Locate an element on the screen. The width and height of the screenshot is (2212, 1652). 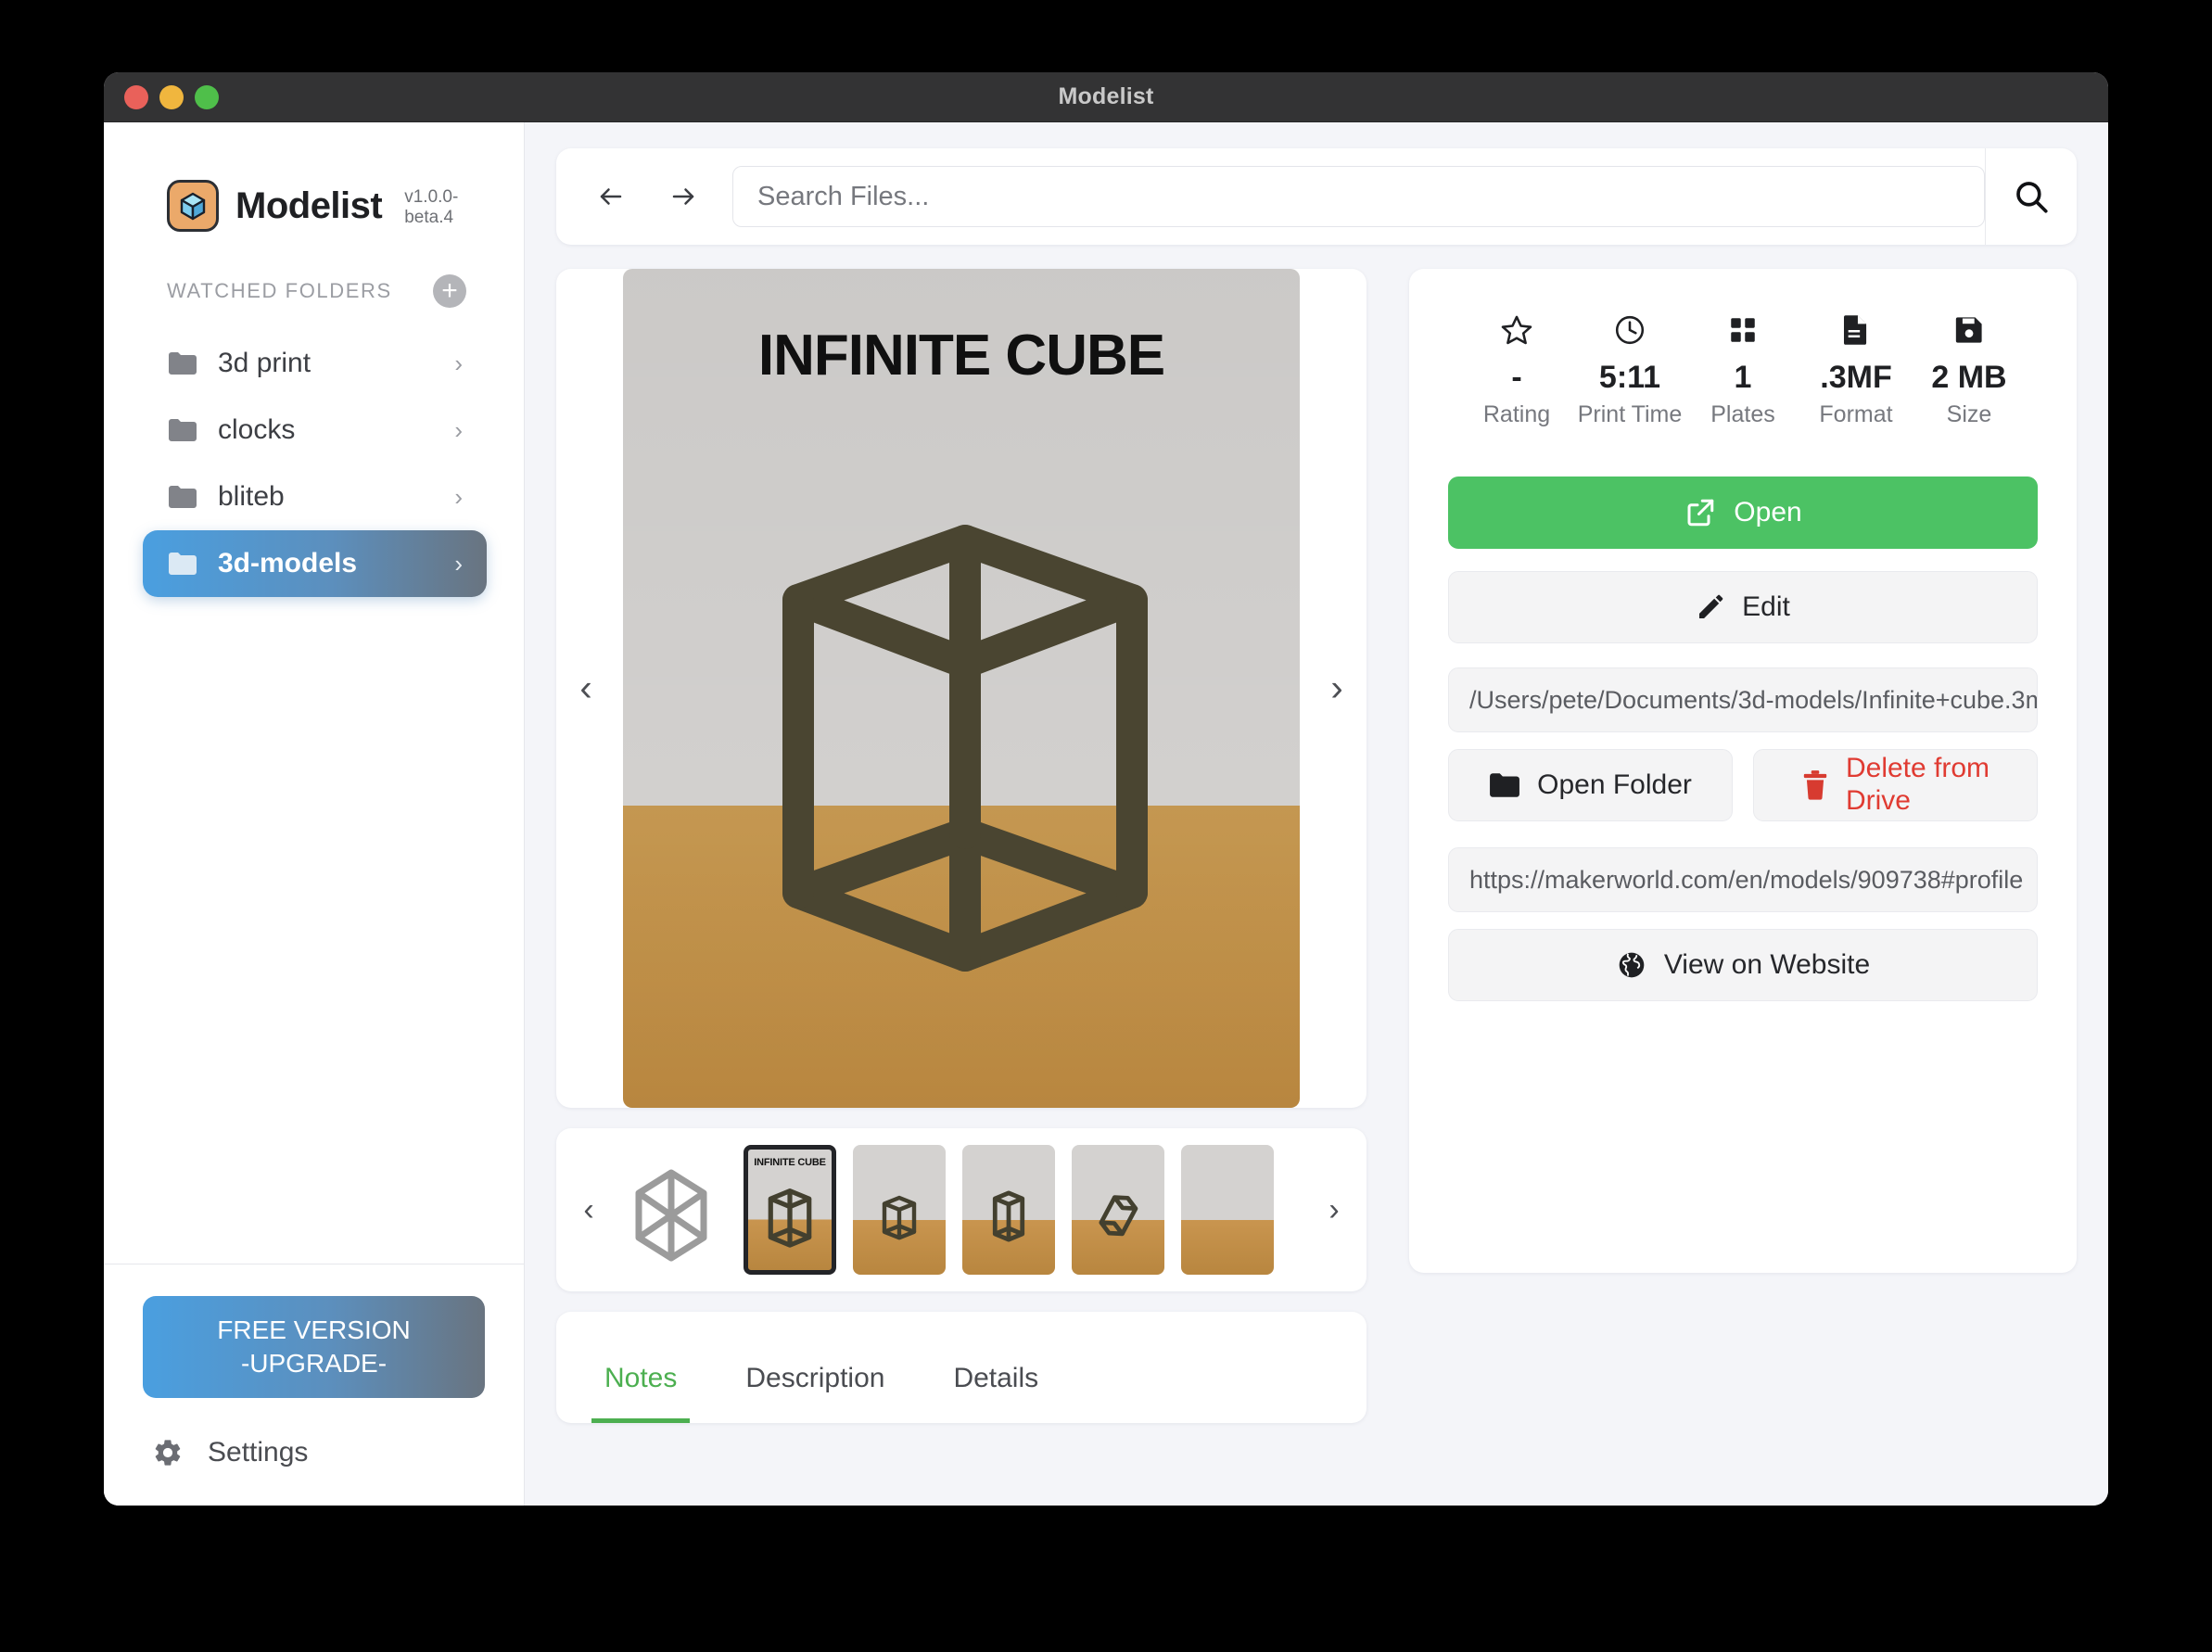
app-version: v1.0.0-beta.4 is located at coordinates (431, 207).